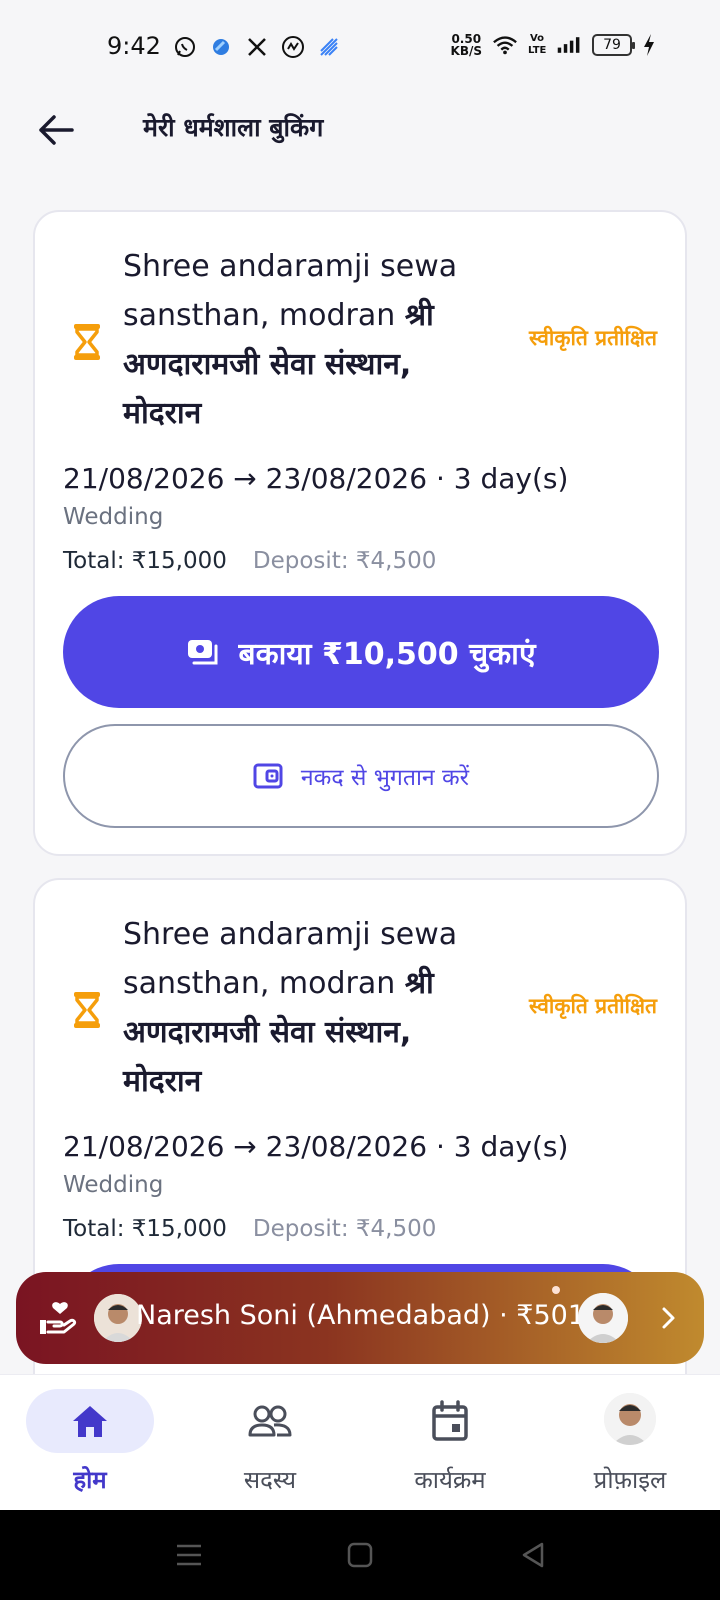  Describe the element at coordinates (613, 45) in the screenshot. I see `battery-icon: 79` at that location.